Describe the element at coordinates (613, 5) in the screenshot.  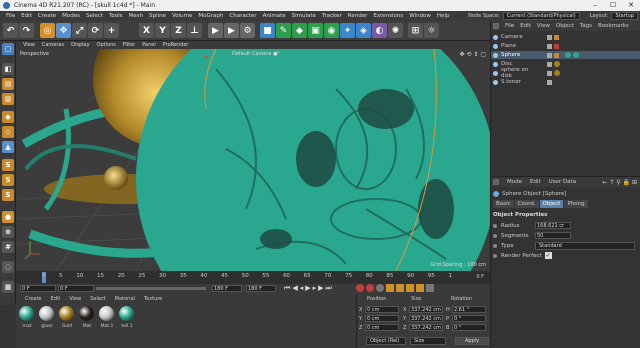
I see `maximize-button: ☐` at that location.